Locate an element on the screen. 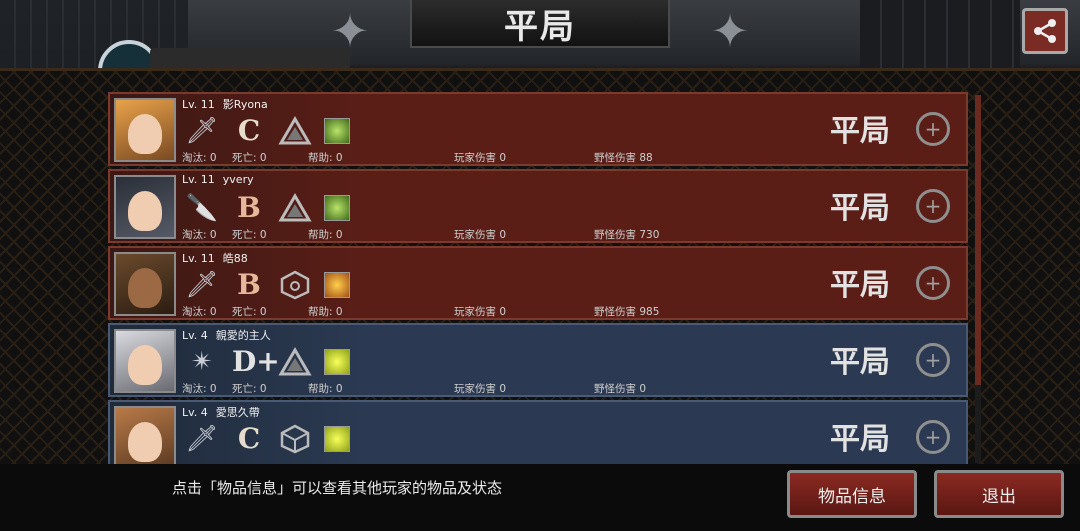 The height and width of the screenshot is (531, 1080). loadout-icons: ✴ D+ is located at coordinates (267, 362).